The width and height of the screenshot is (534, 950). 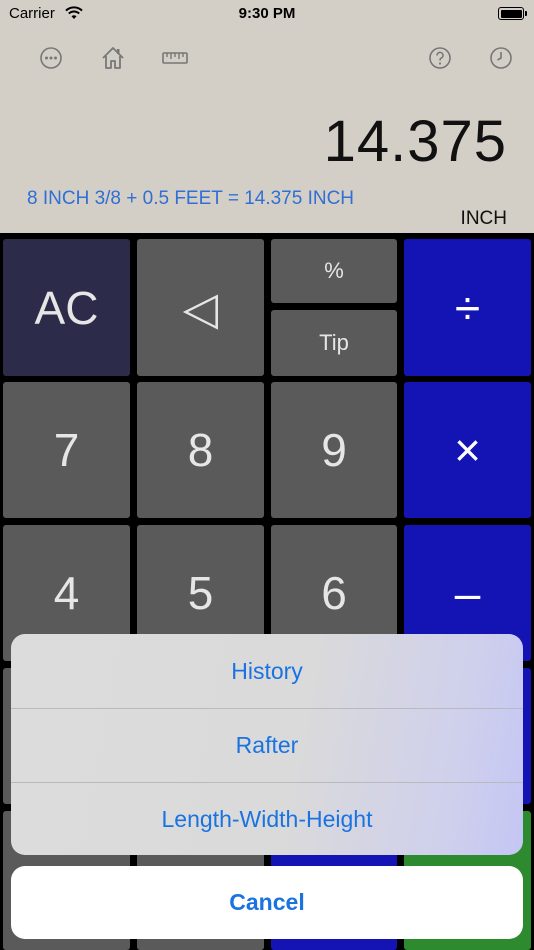 What do you see at coordinates (483, 218) in the screenshot?
I see `unit-label: INCH` at bounding box center [483, 218].